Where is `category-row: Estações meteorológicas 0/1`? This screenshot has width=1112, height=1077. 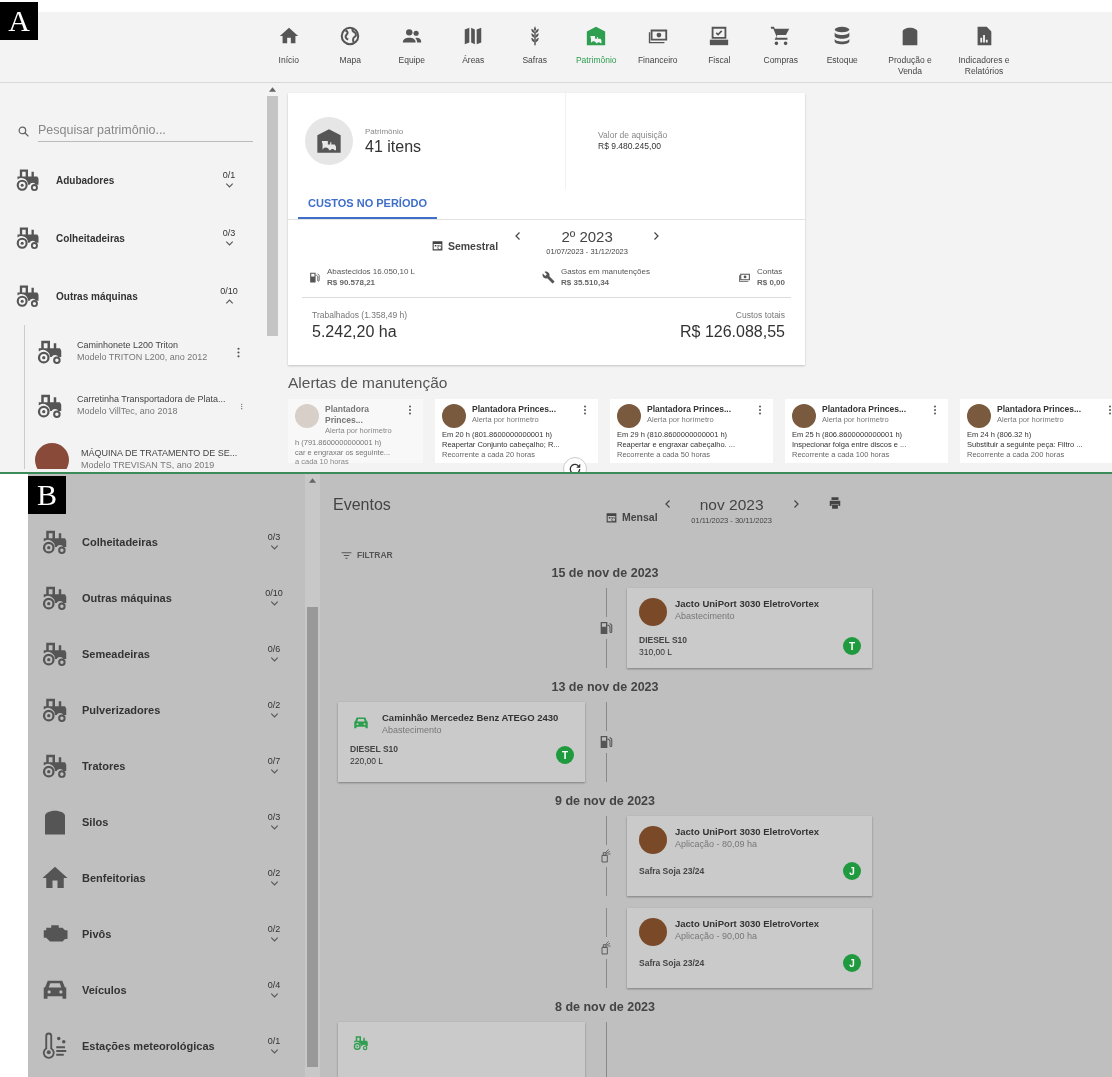 category-row: Estações meteorológicas 0/1 is located at coordinates (166, 1046).